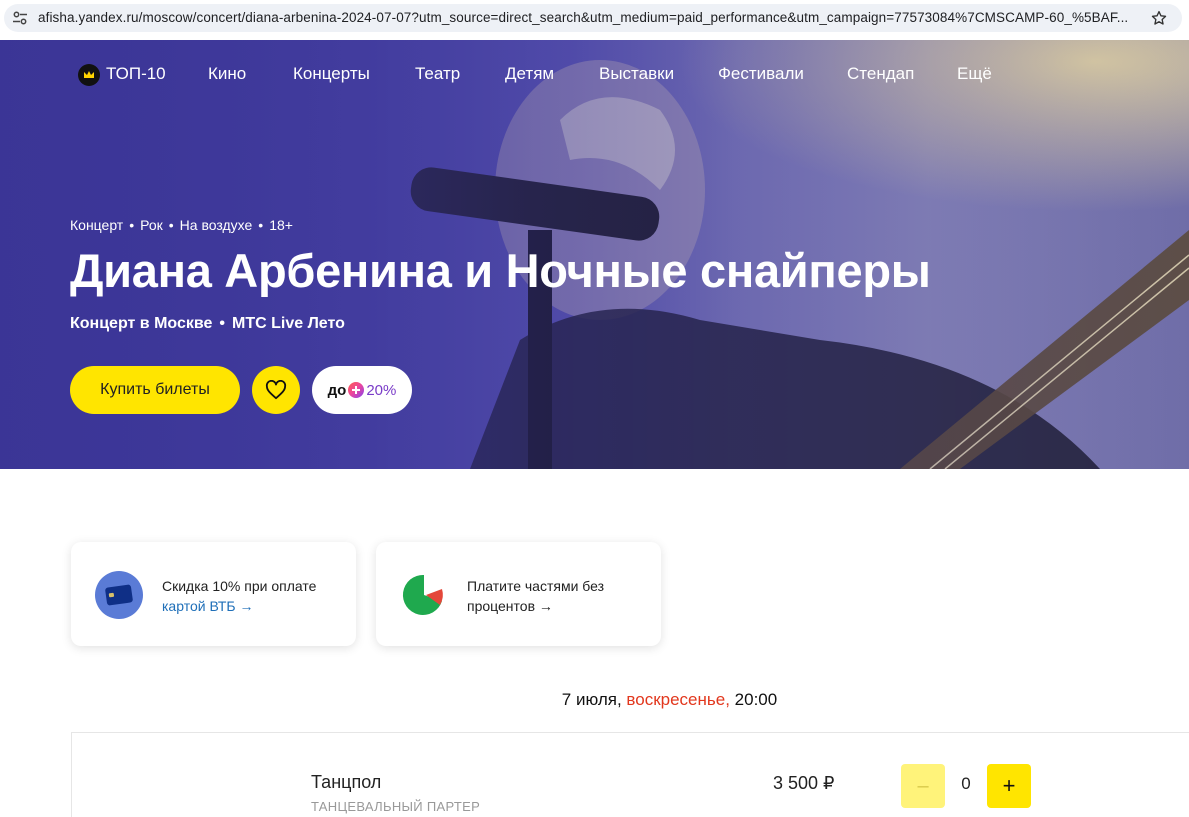 This screenshot has width=1189, height=817. I want to click on age-rating: 18+, so click(281, 225).